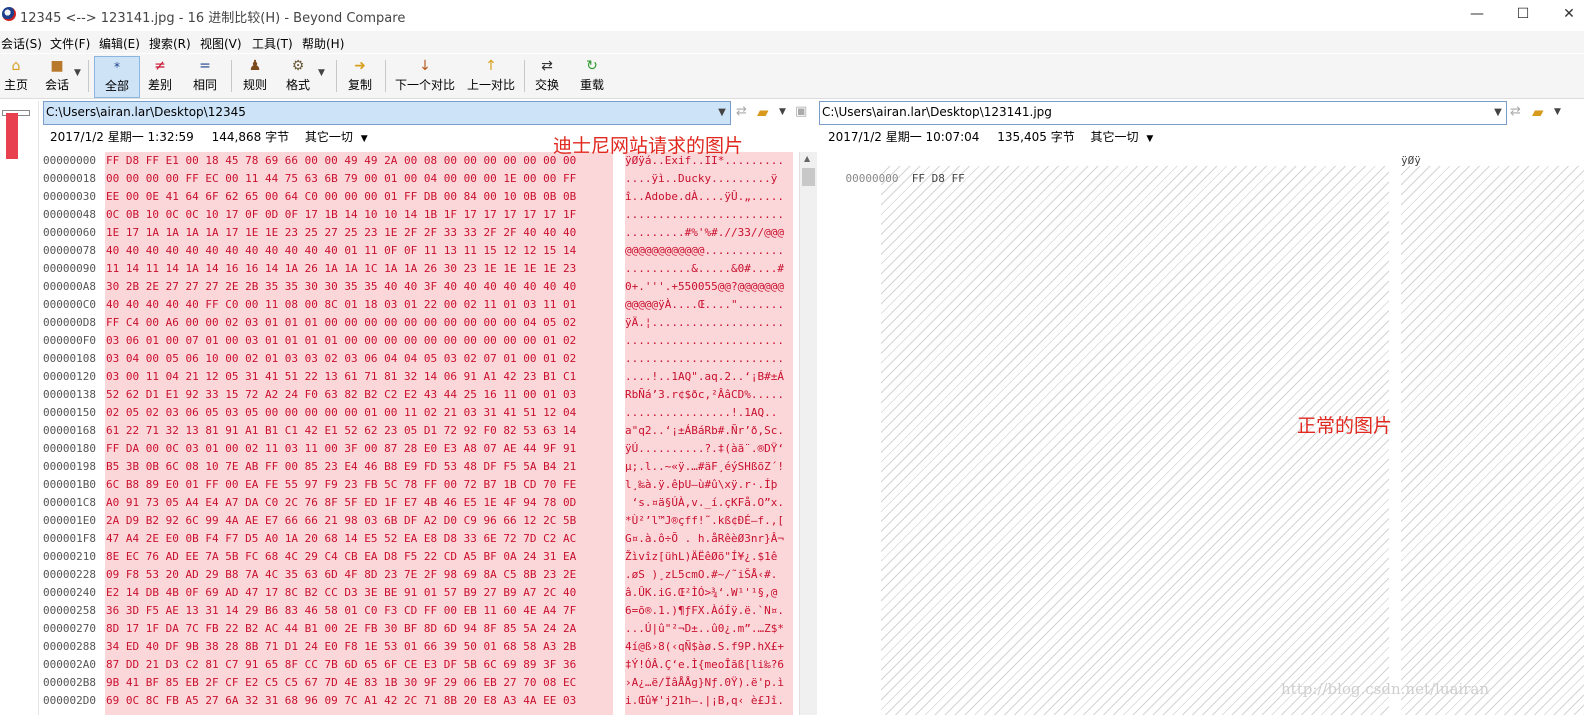  I want to click on session-button: ■ 会话, so click(57, 76).